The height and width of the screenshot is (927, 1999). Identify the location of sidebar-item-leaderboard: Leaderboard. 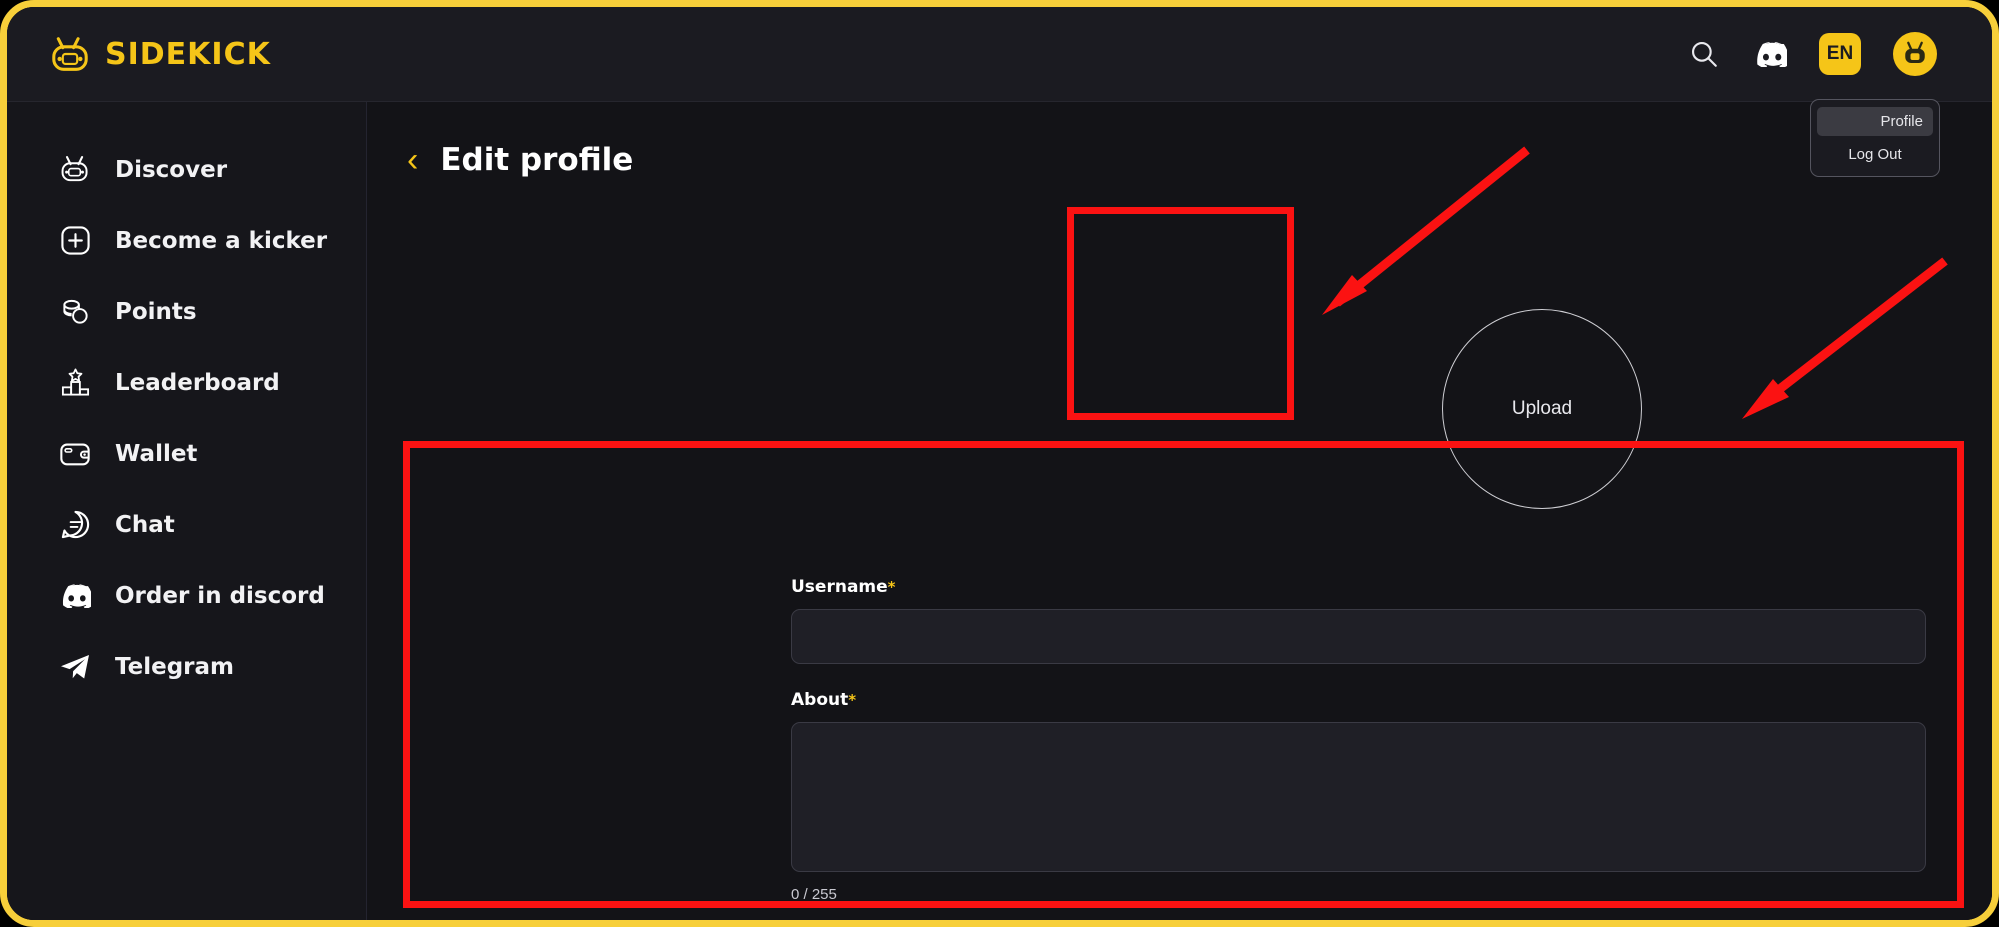
(186, 382).